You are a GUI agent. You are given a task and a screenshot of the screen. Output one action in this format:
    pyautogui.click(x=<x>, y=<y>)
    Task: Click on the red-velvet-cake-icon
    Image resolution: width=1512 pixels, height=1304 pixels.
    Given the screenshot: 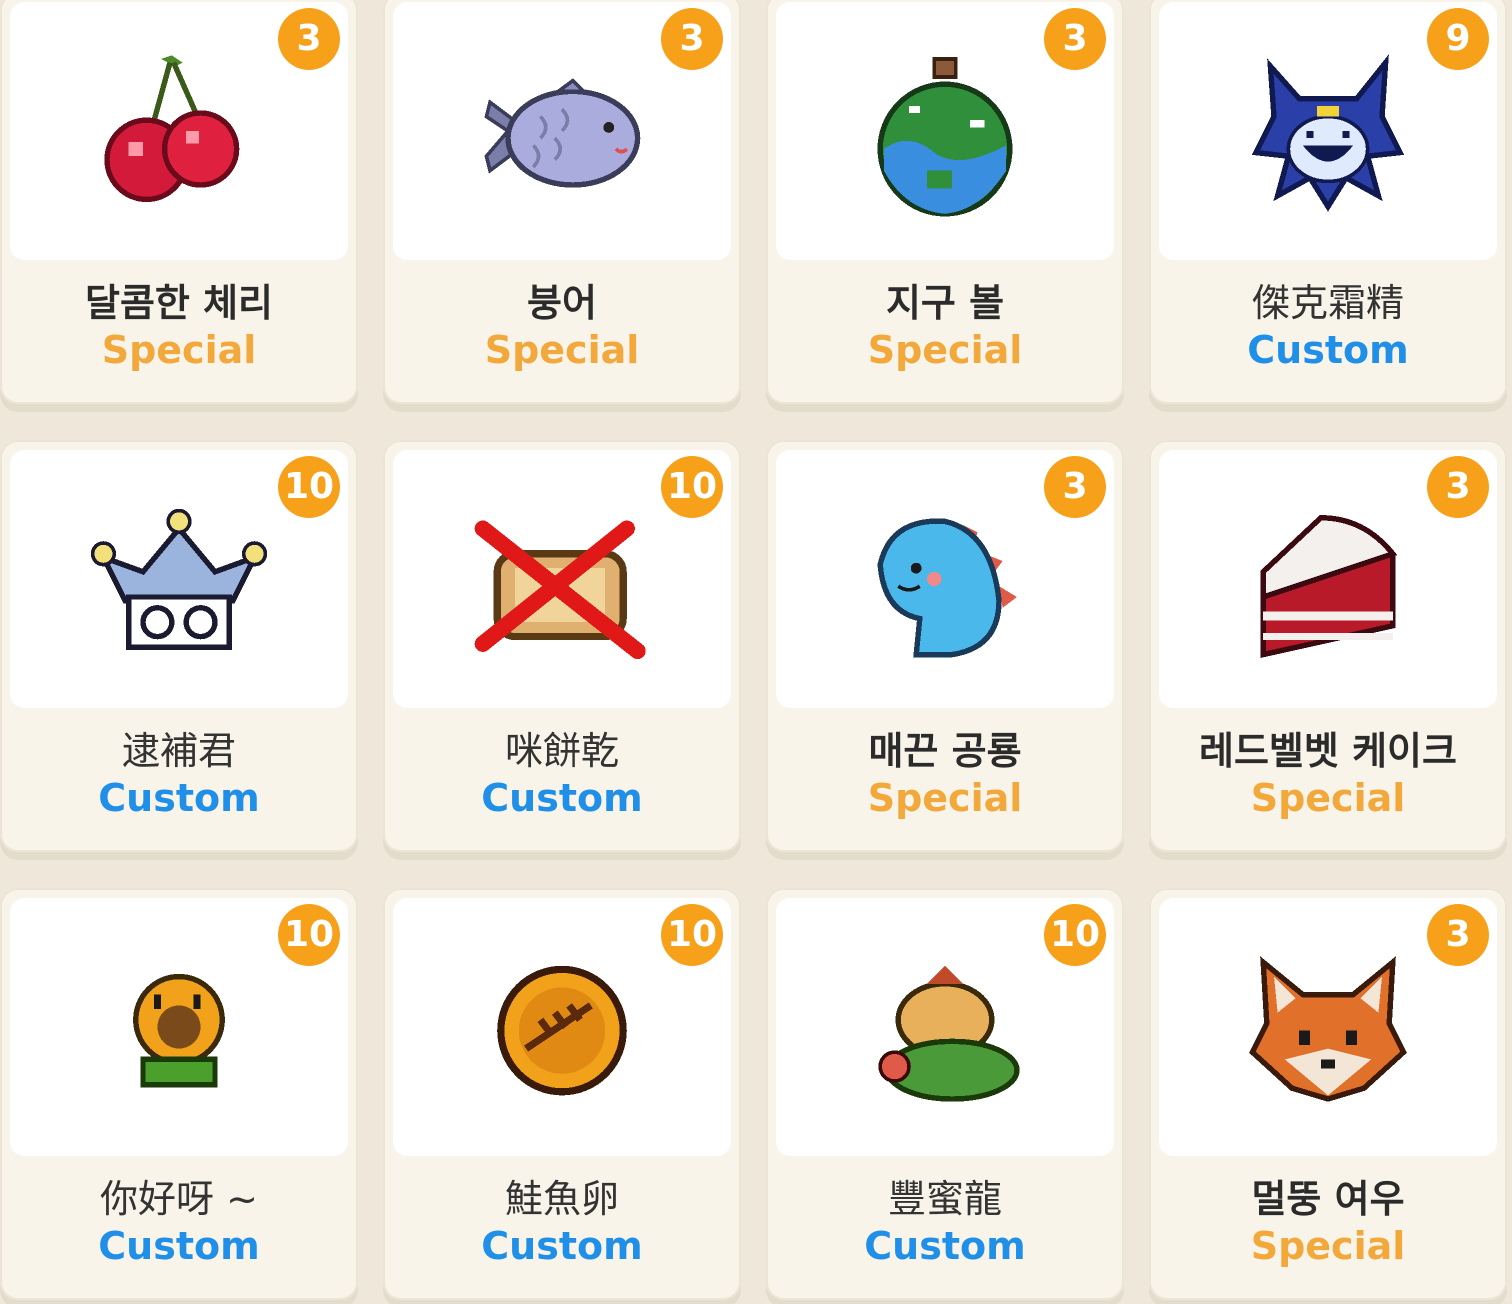 What is the action you would take?
    pyautogui.click(x=1328, y=583)
    